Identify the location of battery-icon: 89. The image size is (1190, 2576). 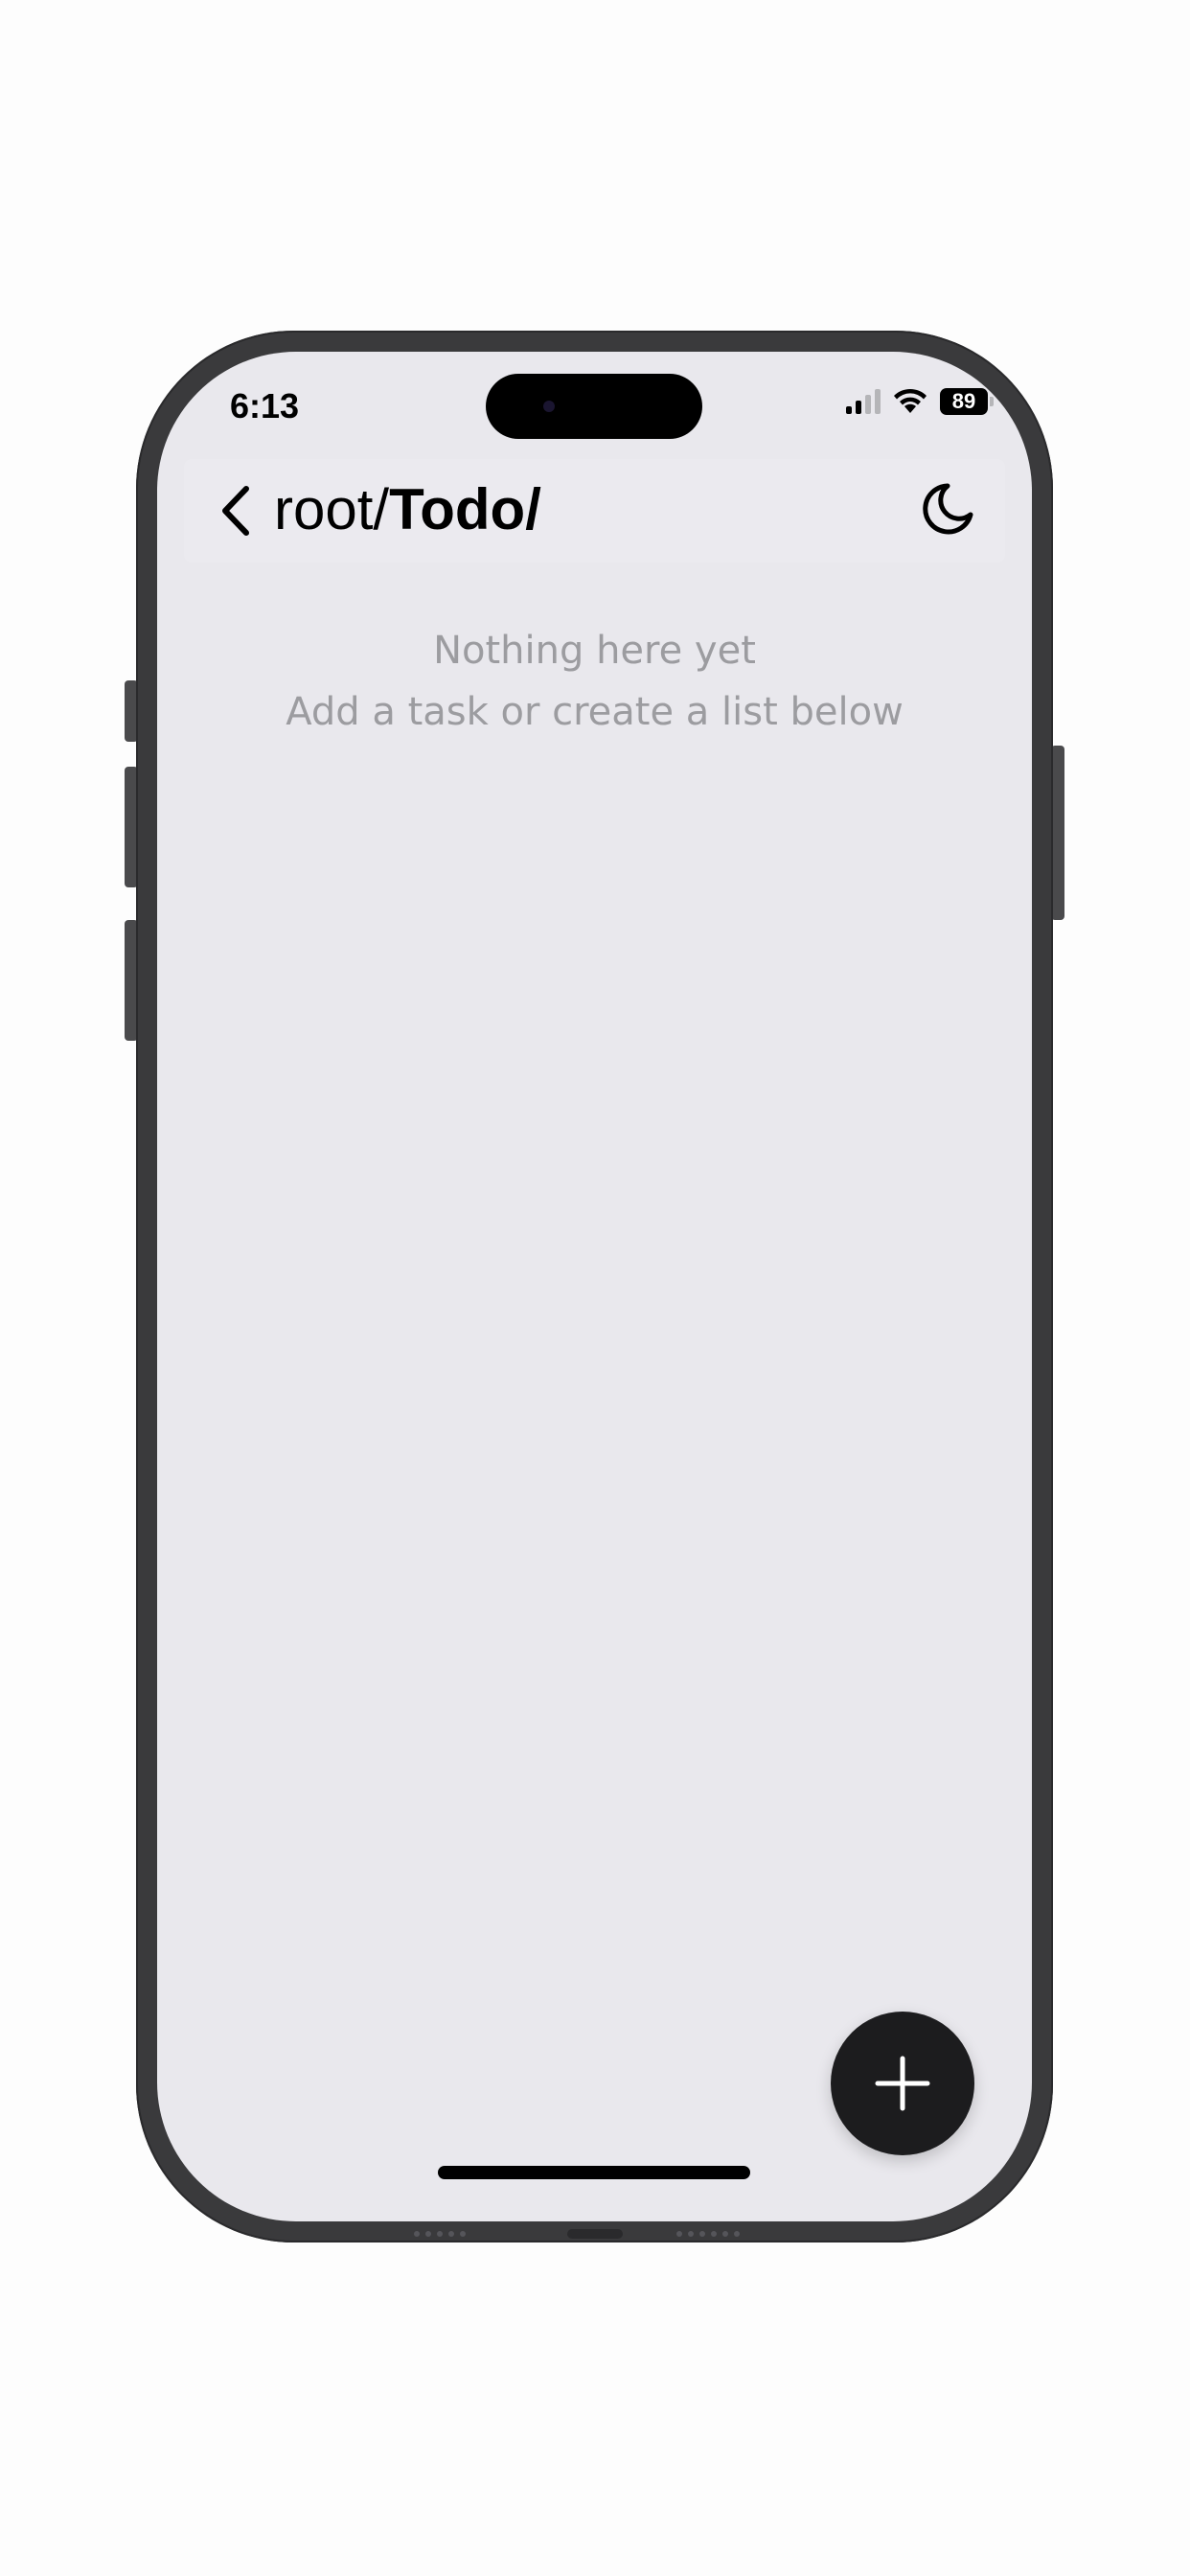
(967, 401).